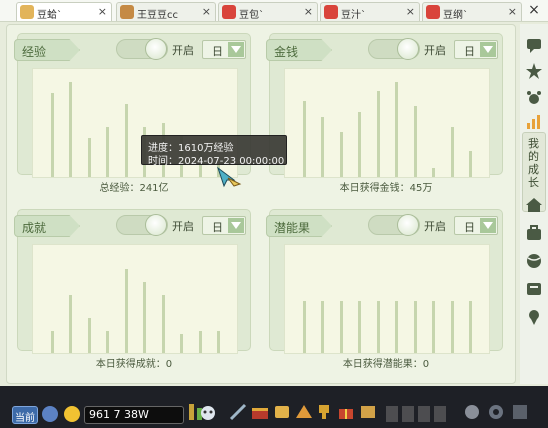 The image size is (548, 428). I want to click on right-sidebar: 我的成长, so click(534, 204).